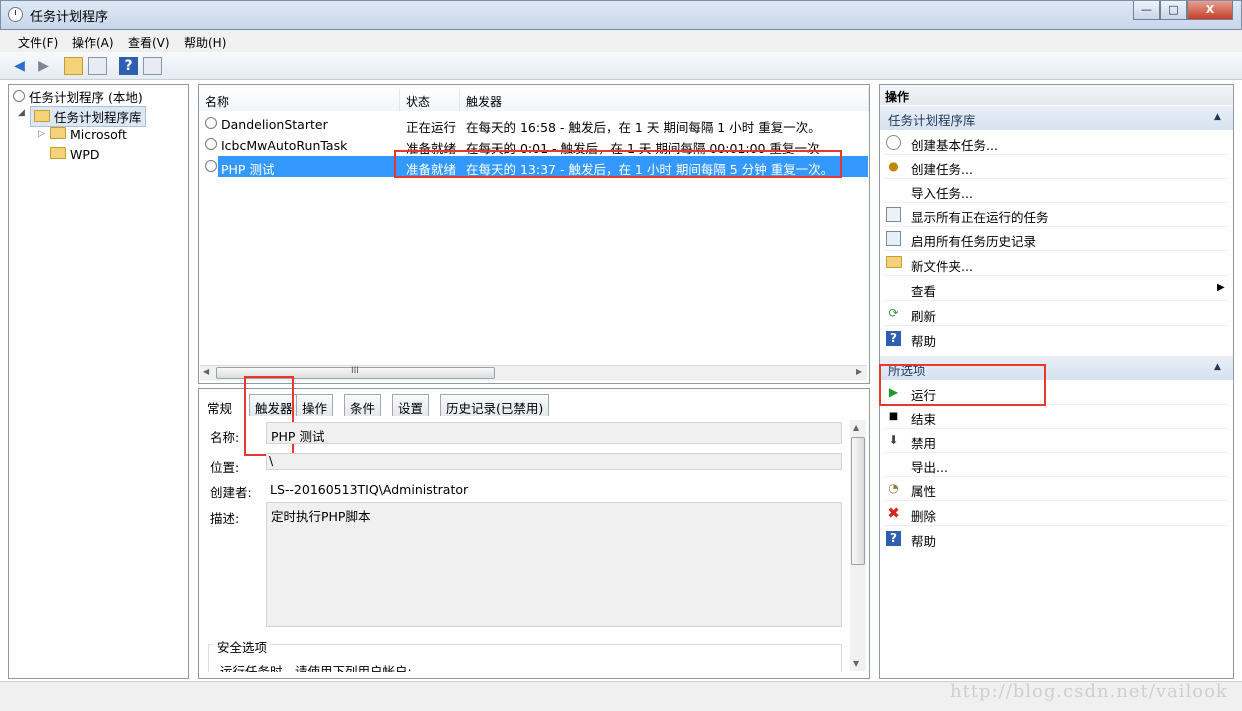  I want to click on menu-file: 文件(F), so click(38, 42).